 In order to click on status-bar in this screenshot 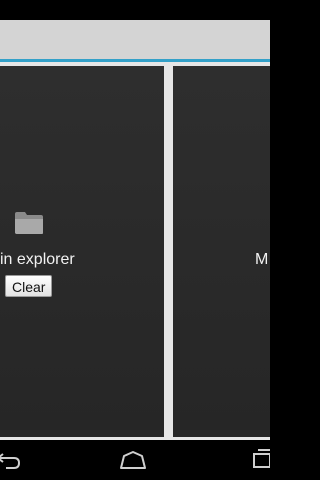, I will do `click(135, 10)`.